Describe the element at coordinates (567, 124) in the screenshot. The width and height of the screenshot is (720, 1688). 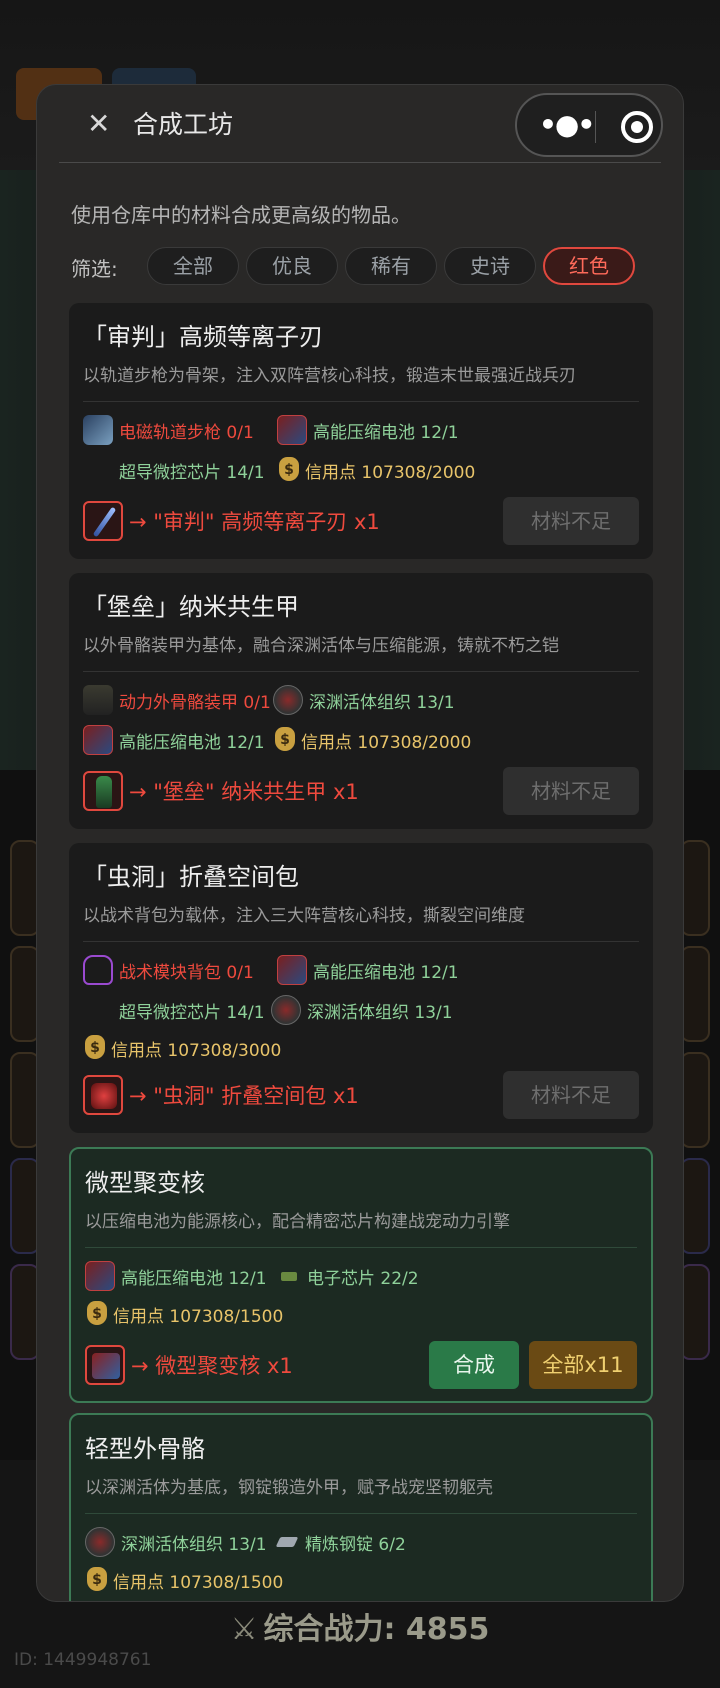
I see `more-options-icon: •●•` at that location.